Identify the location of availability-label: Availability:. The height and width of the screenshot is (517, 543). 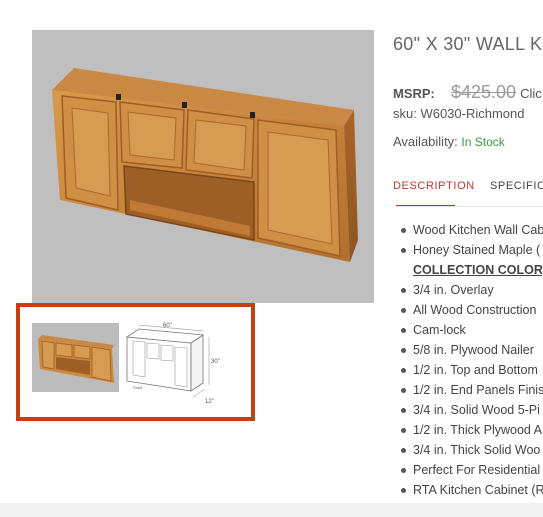
(425, 141).